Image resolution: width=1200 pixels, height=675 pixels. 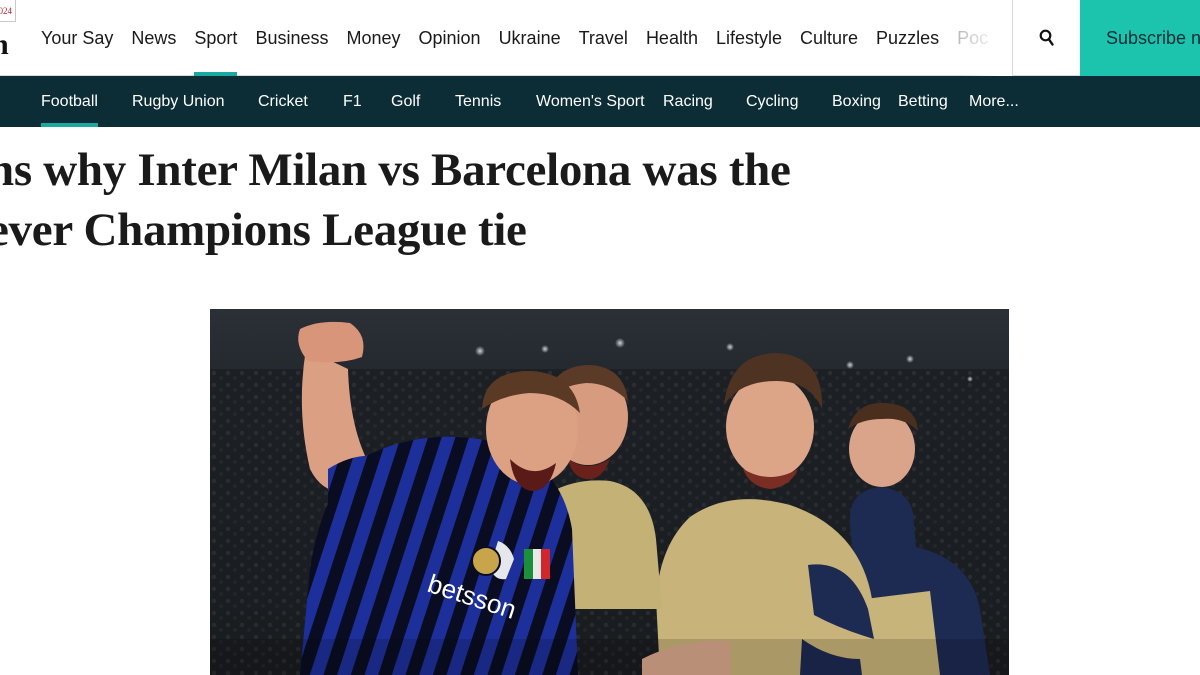 What do you see at coordinates (373, 38) in the screenshot?
I see `nav-item-money: Money` at bounding box center [373, 38].